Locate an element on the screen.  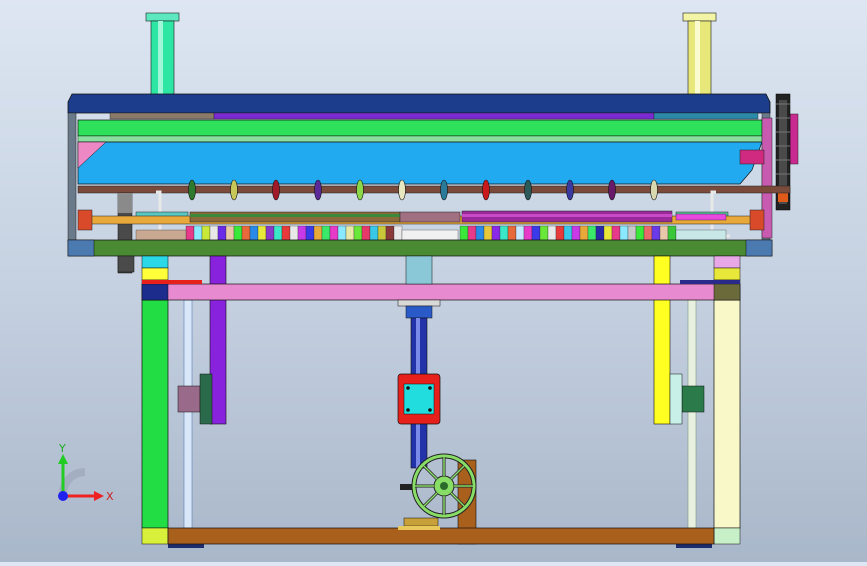
housing-base-strip is located at coordinates (420, 248).